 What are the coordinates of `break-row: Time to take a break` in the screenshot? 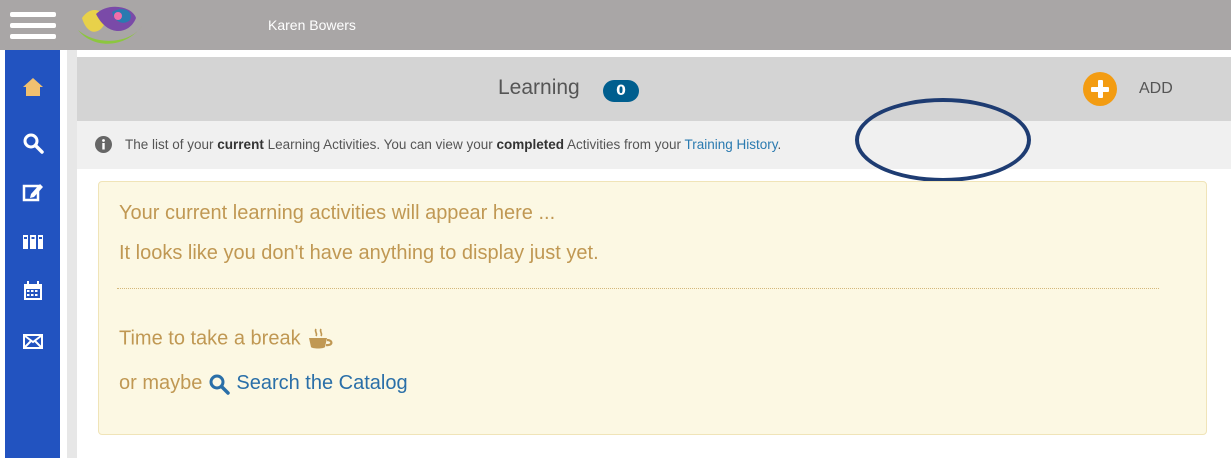 It's located at (227, 339).